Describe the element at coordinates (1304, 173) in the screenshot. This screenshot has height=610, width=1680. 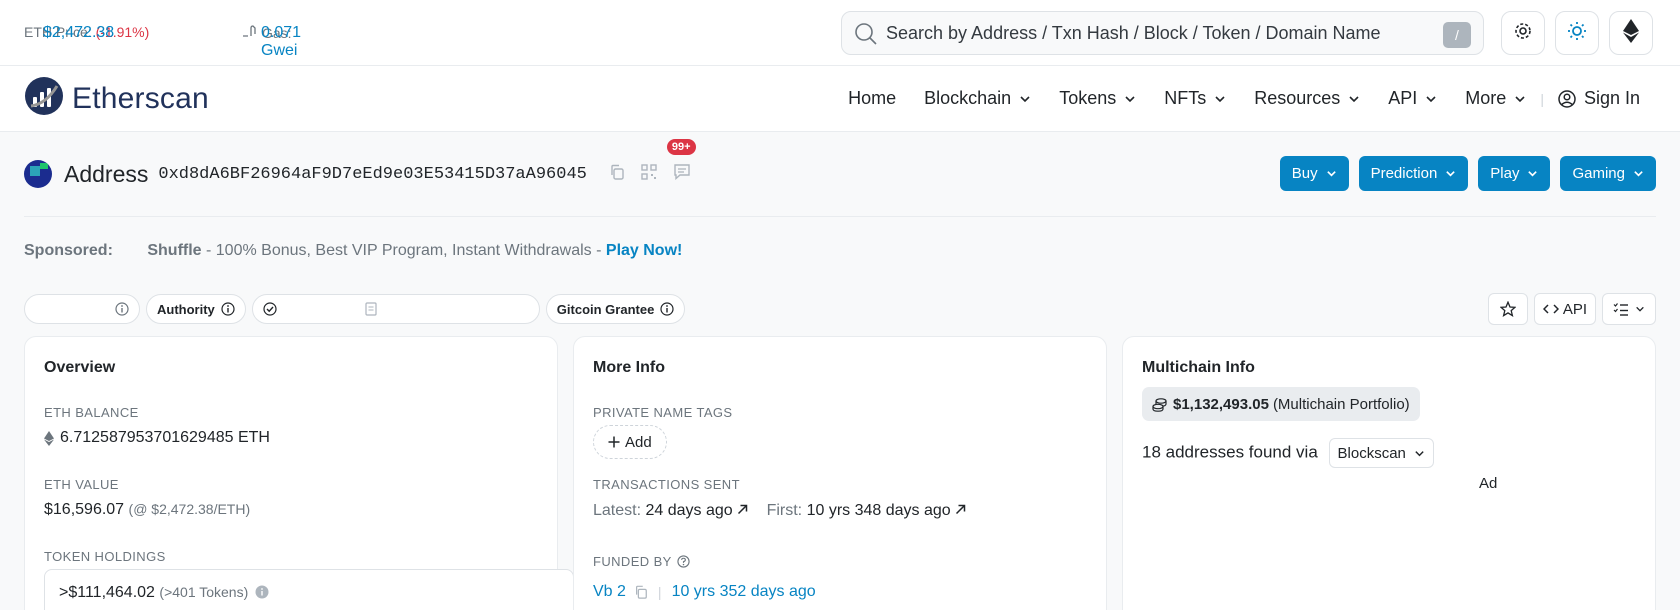
I see `buy-label: Buy` at that location.